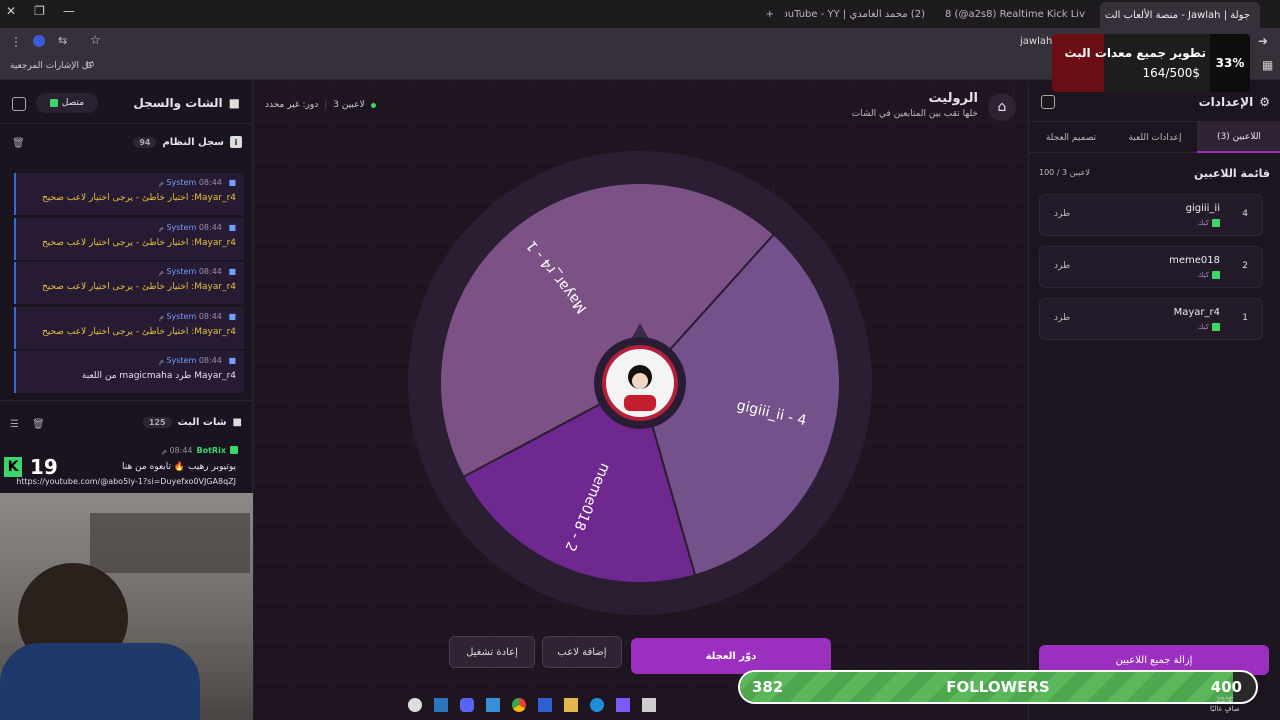 Image resolution: width=1280 pixels, height=720 pixels. Describe the element at coordinates (178, 103) in the screenshot. I see `panel-title: الشات والسجل` at that location.